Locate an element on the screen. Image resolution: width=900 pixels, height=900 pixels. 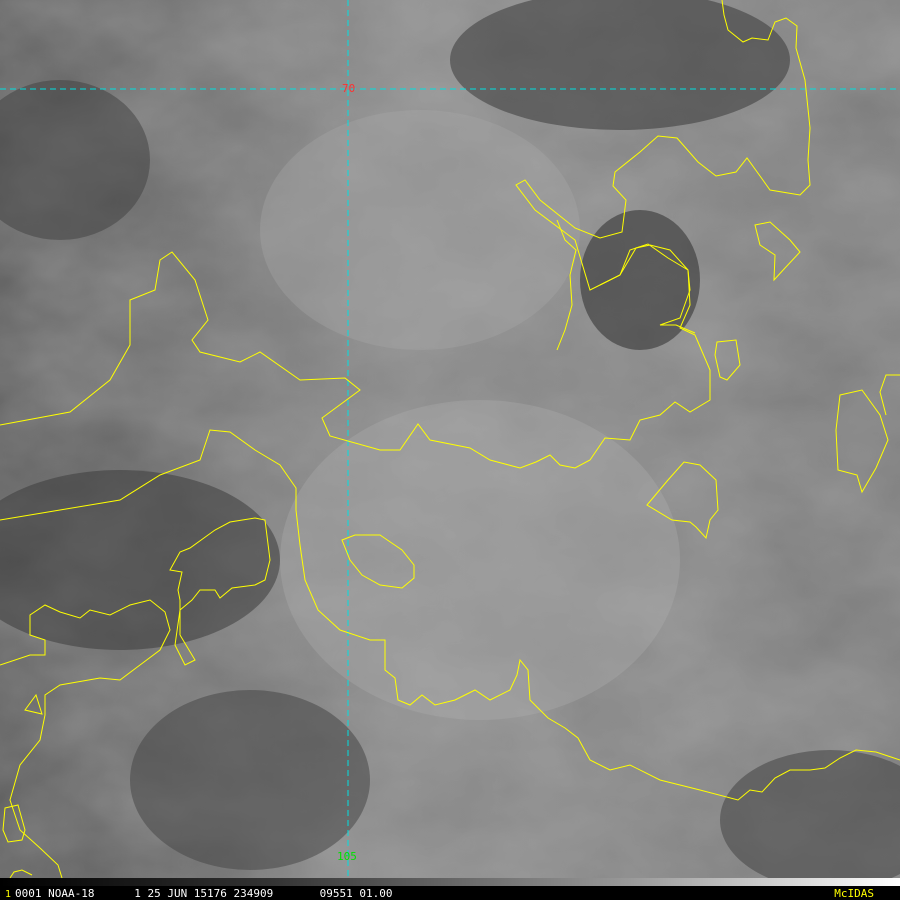
frame-number: 1 is located at coordinates (8, 894).